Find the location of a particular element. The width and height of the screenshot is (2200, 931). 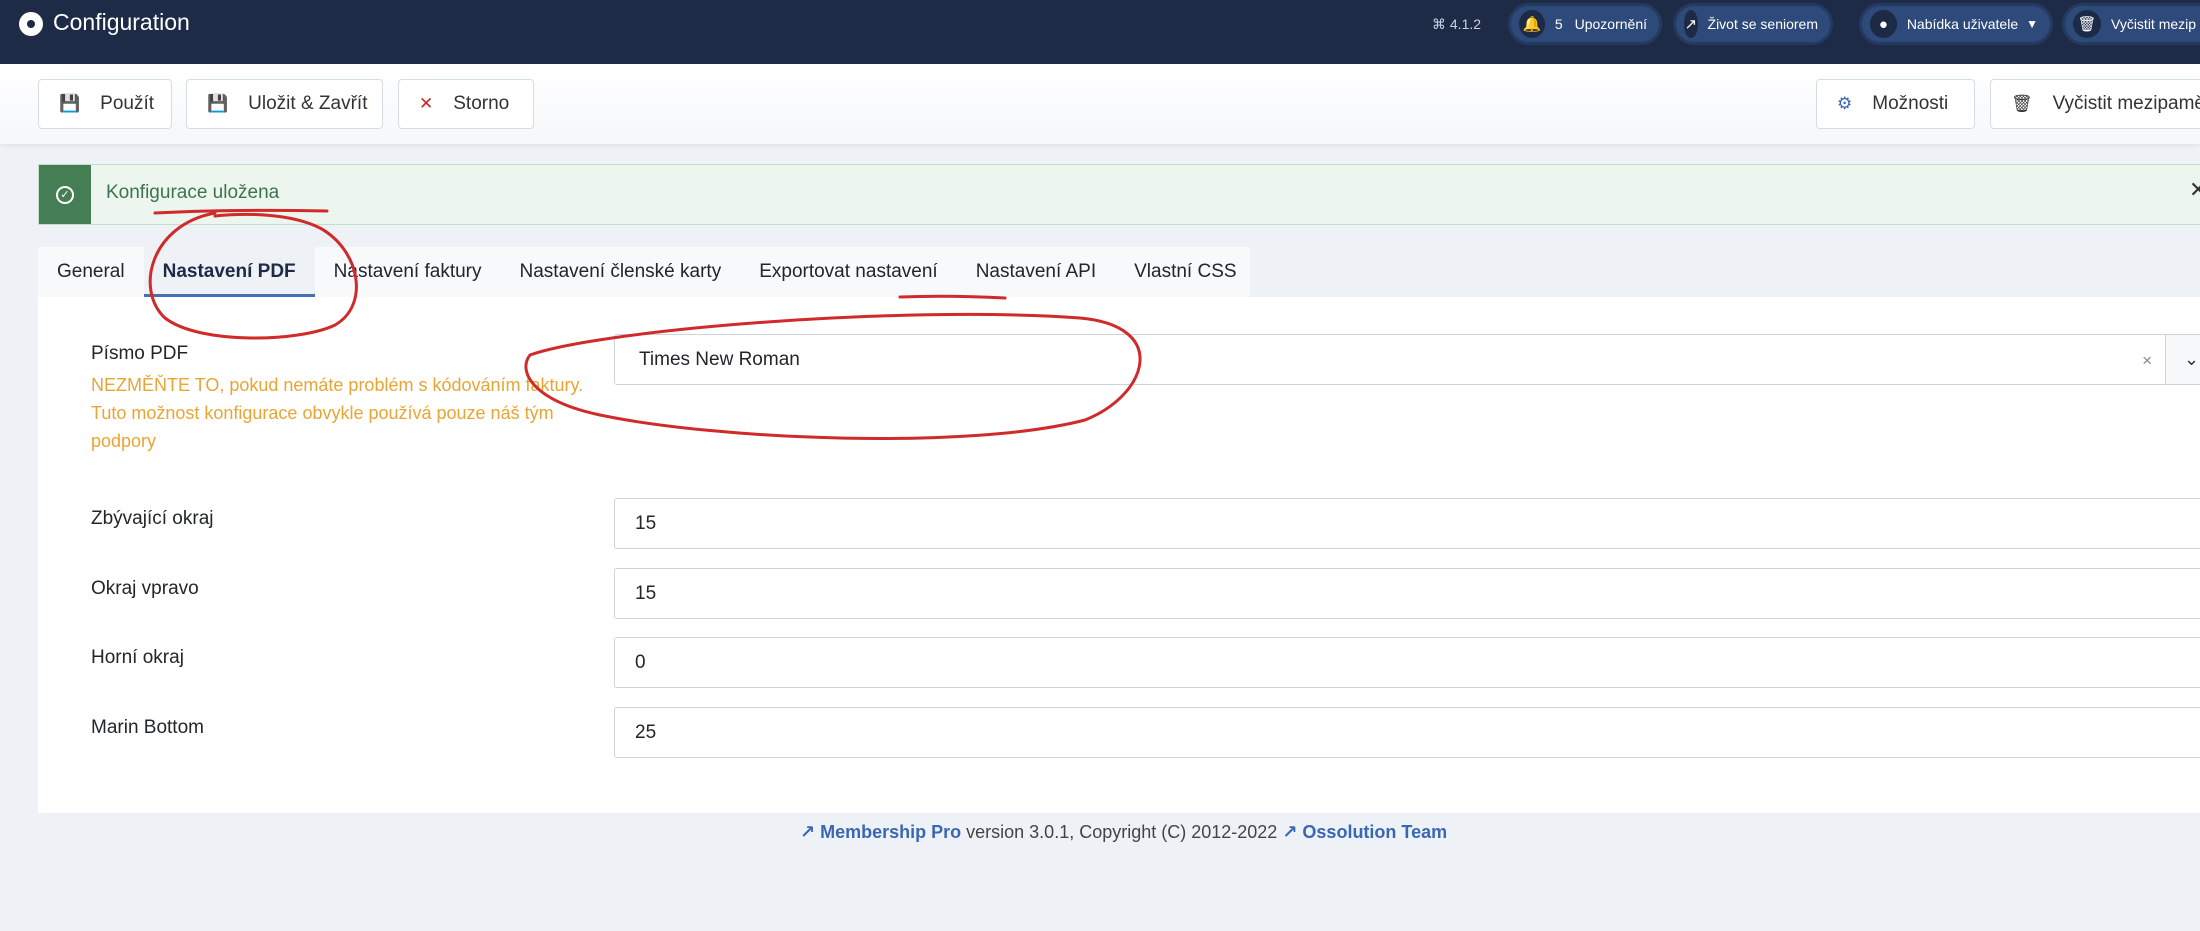

tab-member-card-settings: Nastavení členské karty is located at coordinates (621, 272).